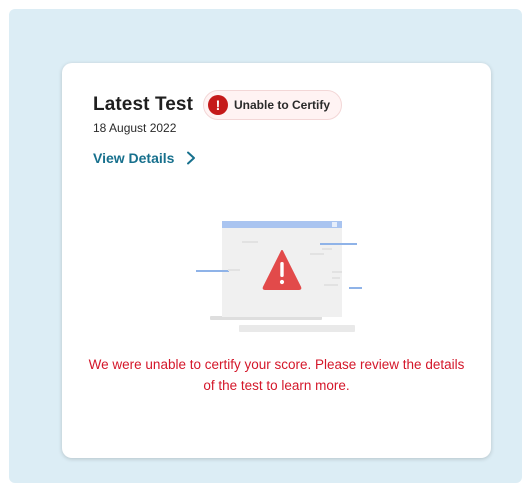  I want to click on card-title: Latest Test, so click(143, 104).